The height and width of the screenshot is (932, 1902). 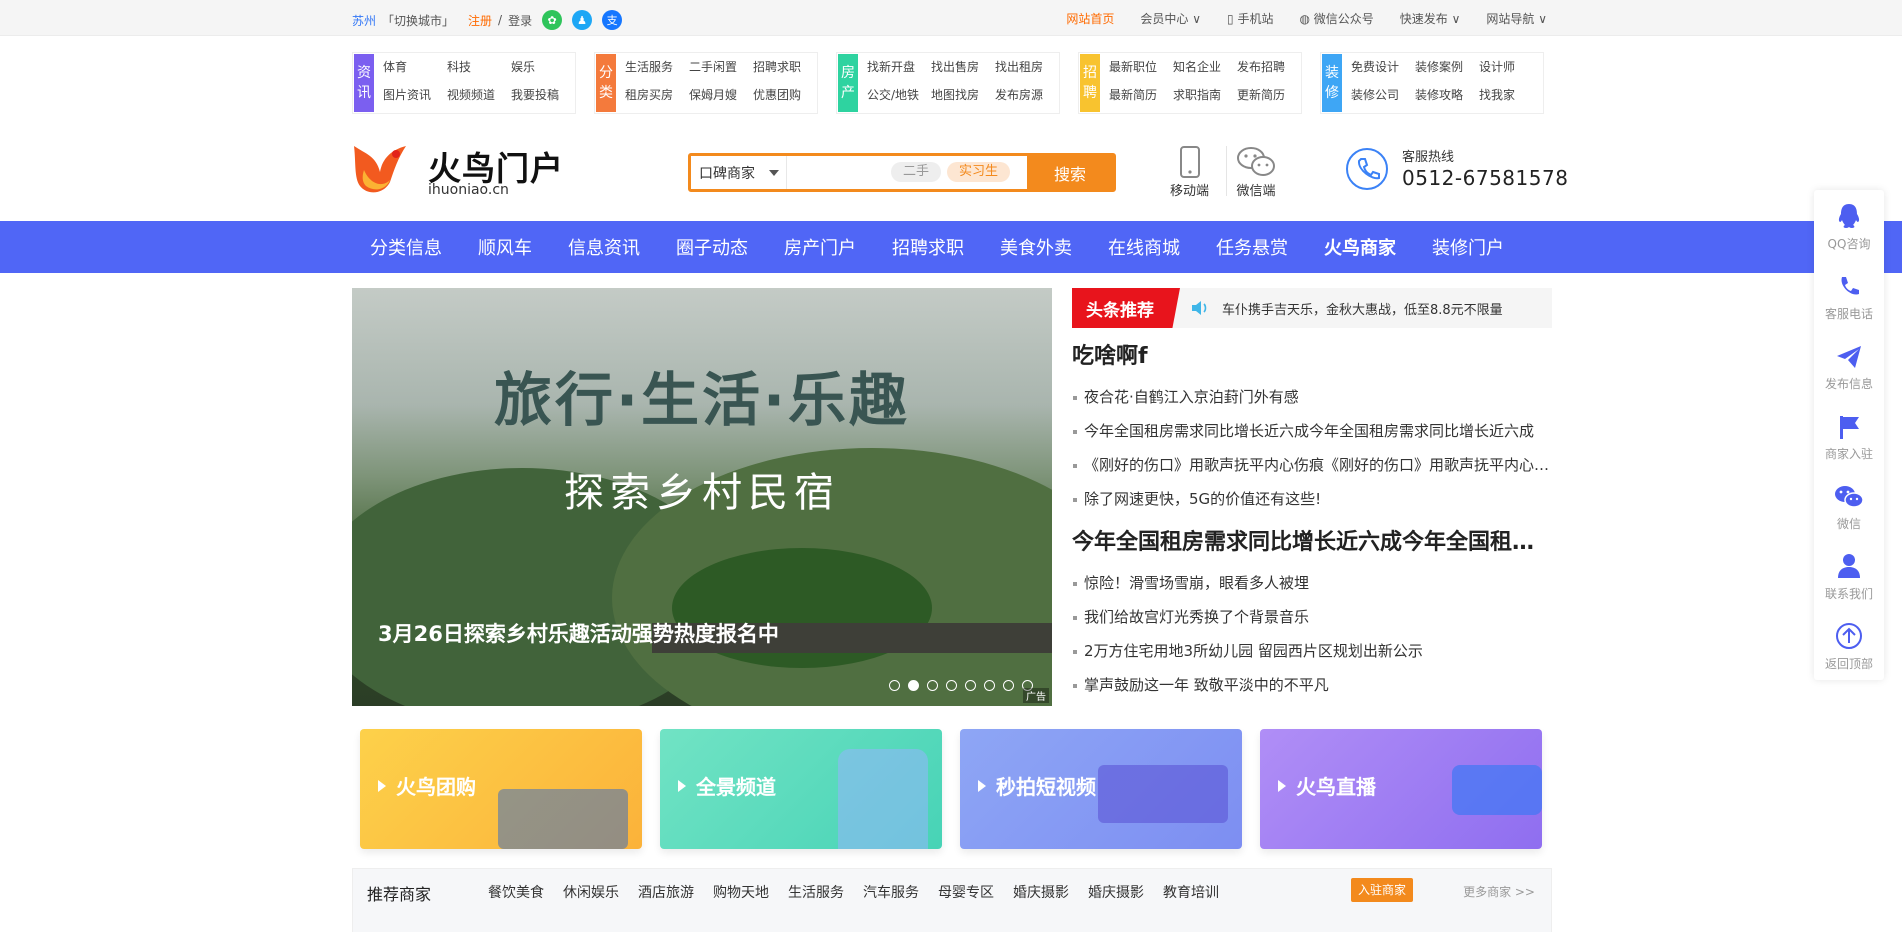 I want to click on sidebar-publish: 发布信息, so click(x=1849, y=365).